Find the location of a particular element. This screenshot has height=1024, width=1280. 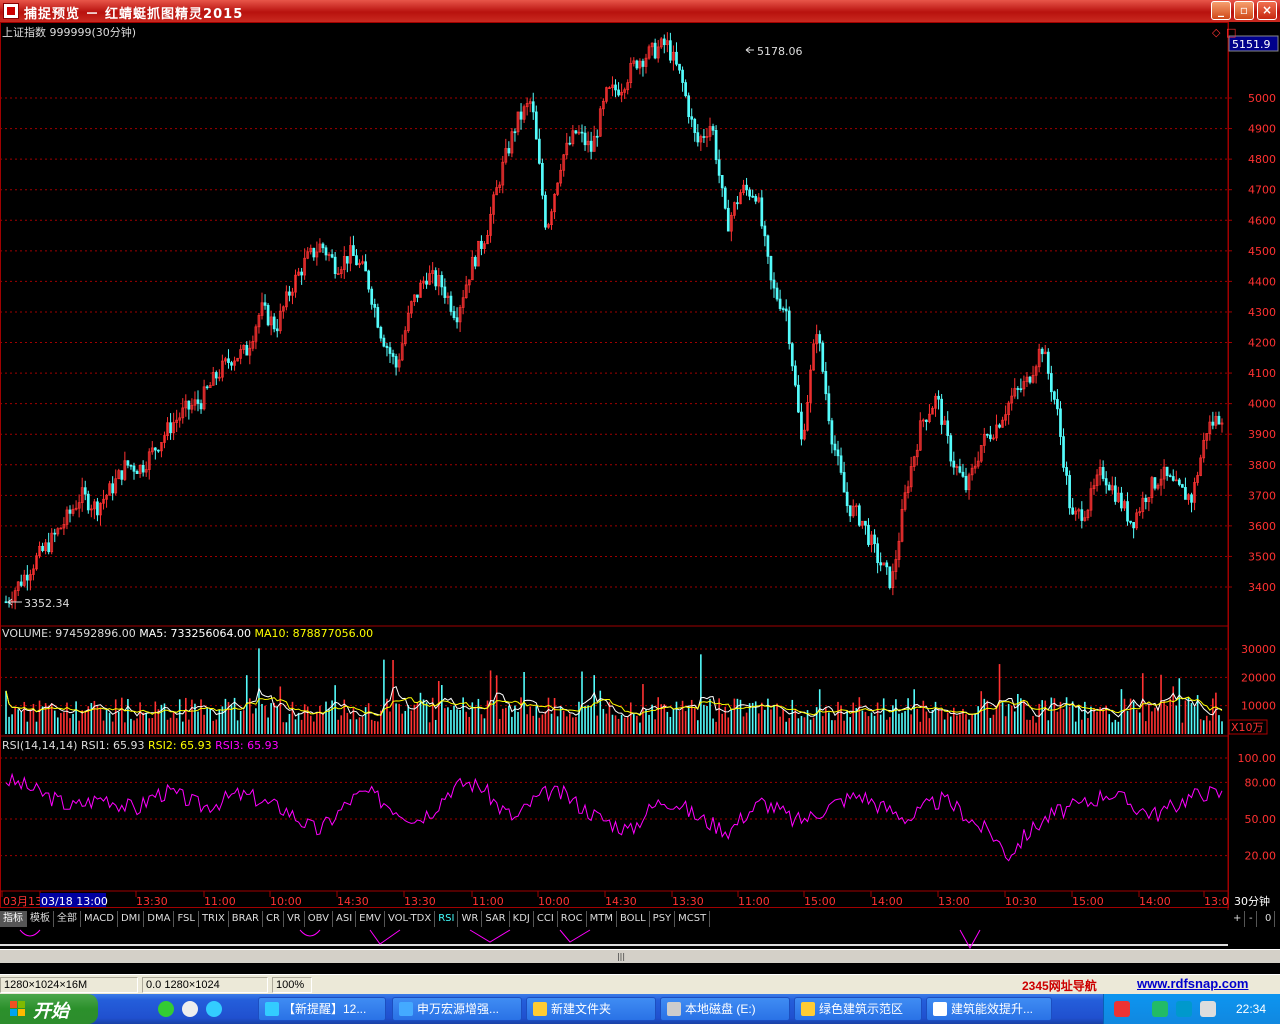

zoom-button-2: 0 is located at coordinates (1269, 919).